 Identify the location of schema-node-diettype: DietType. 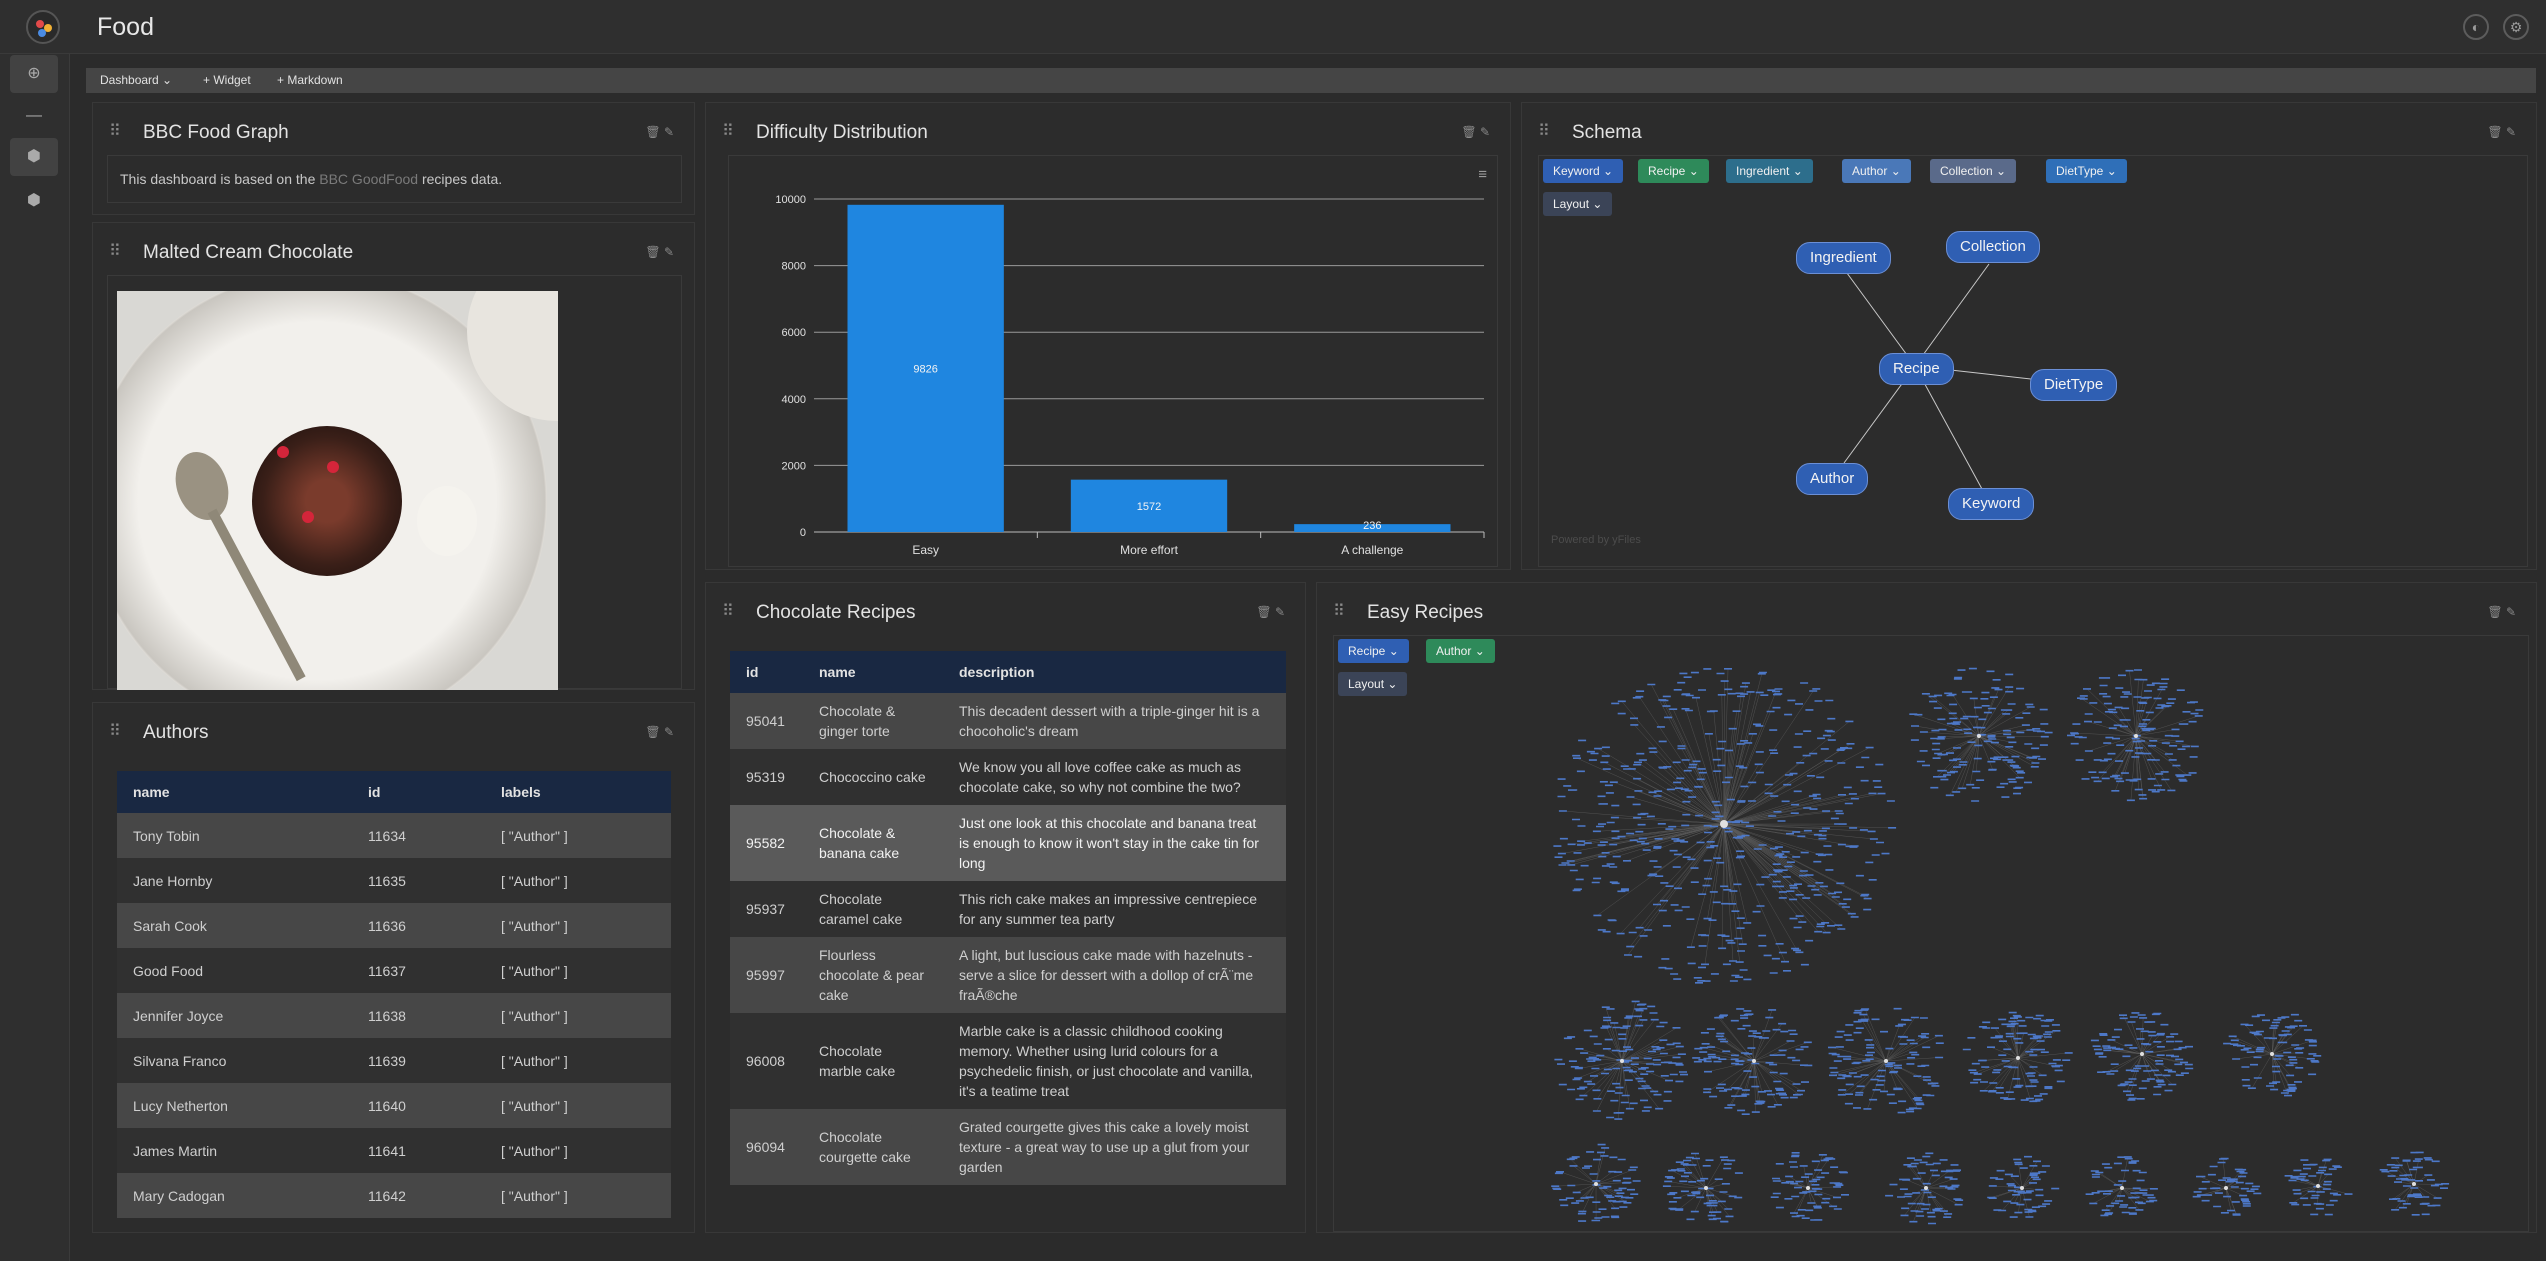
(2074, 385).